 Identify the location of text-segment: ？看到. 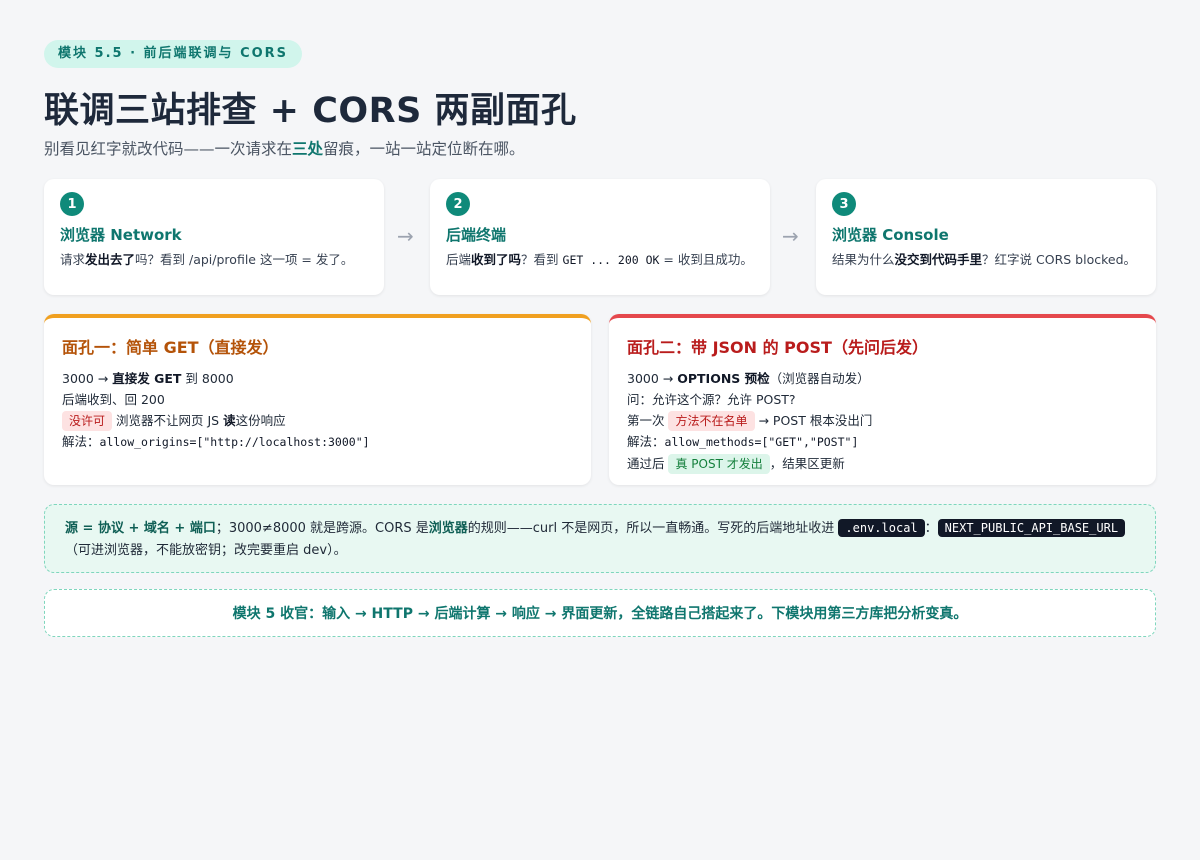
(542, 259).